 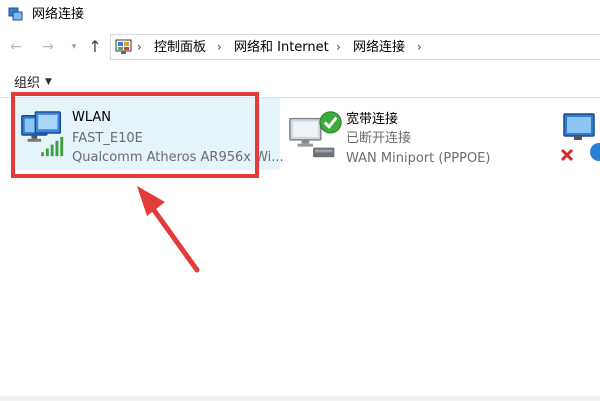 I want to click on up-arrow-icon: ↑, so click(x=95, y=47).